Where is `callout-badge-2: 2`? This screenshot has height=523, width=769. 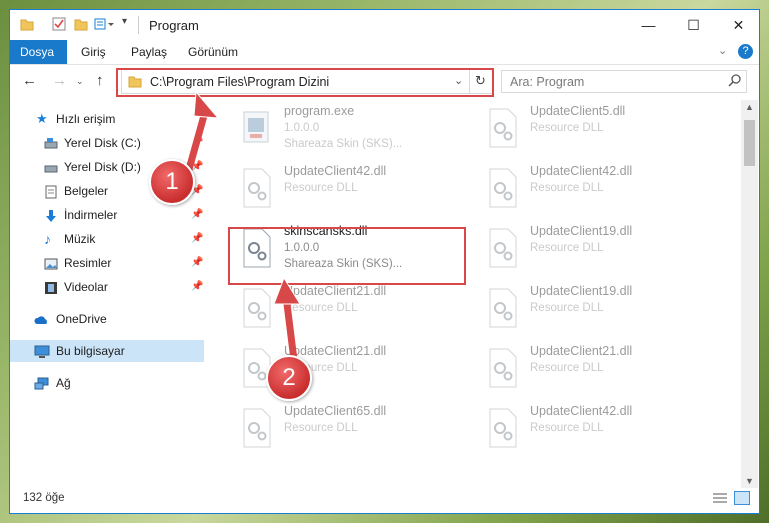
callout-badge-2: 2 is located at coordinates (289, 378).